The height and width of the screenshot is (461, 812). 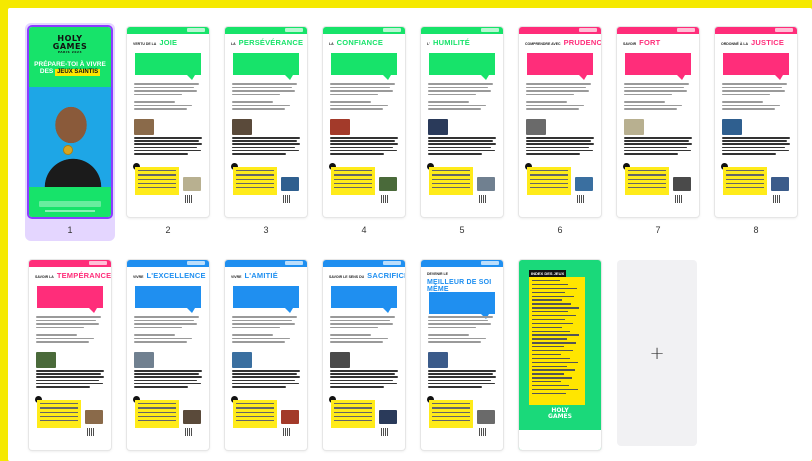 What do you see at coordinates (560, 230) in the screenshot?
I see `page-number: 6` at bounding box center [560, 230].